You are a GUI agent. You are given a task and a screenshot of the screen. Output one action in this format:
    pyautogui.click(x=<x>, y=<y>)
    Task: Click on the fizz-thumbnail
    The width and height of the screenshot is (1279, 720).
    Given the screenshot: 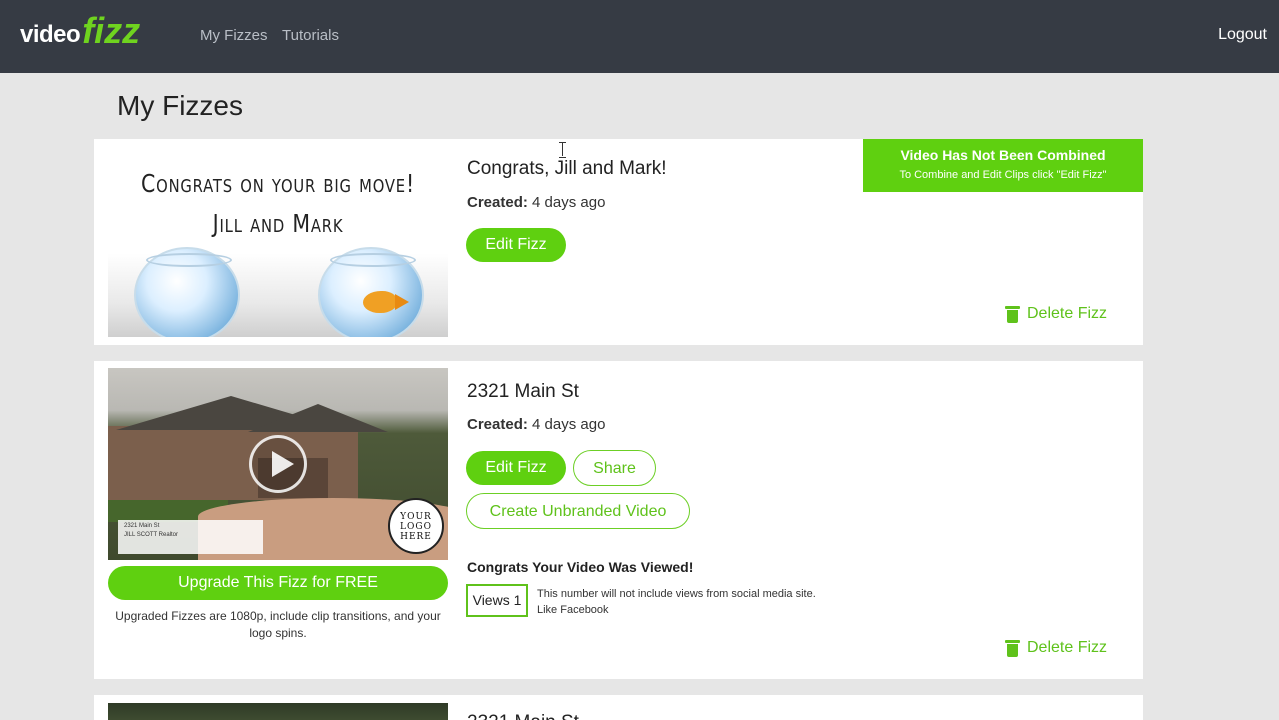 What is the action you would take?
    pyautogui.click(x=278, y=711)
    